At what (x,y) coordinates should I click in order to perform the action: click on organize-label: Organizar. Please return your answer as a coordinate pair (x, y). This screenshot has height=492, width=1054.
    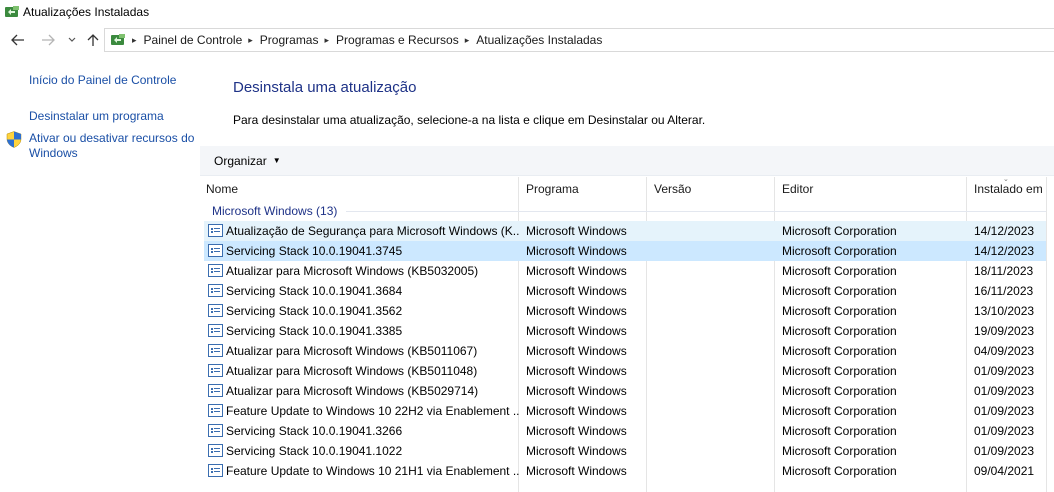
    Looking at the image, I should click on (240, 160).